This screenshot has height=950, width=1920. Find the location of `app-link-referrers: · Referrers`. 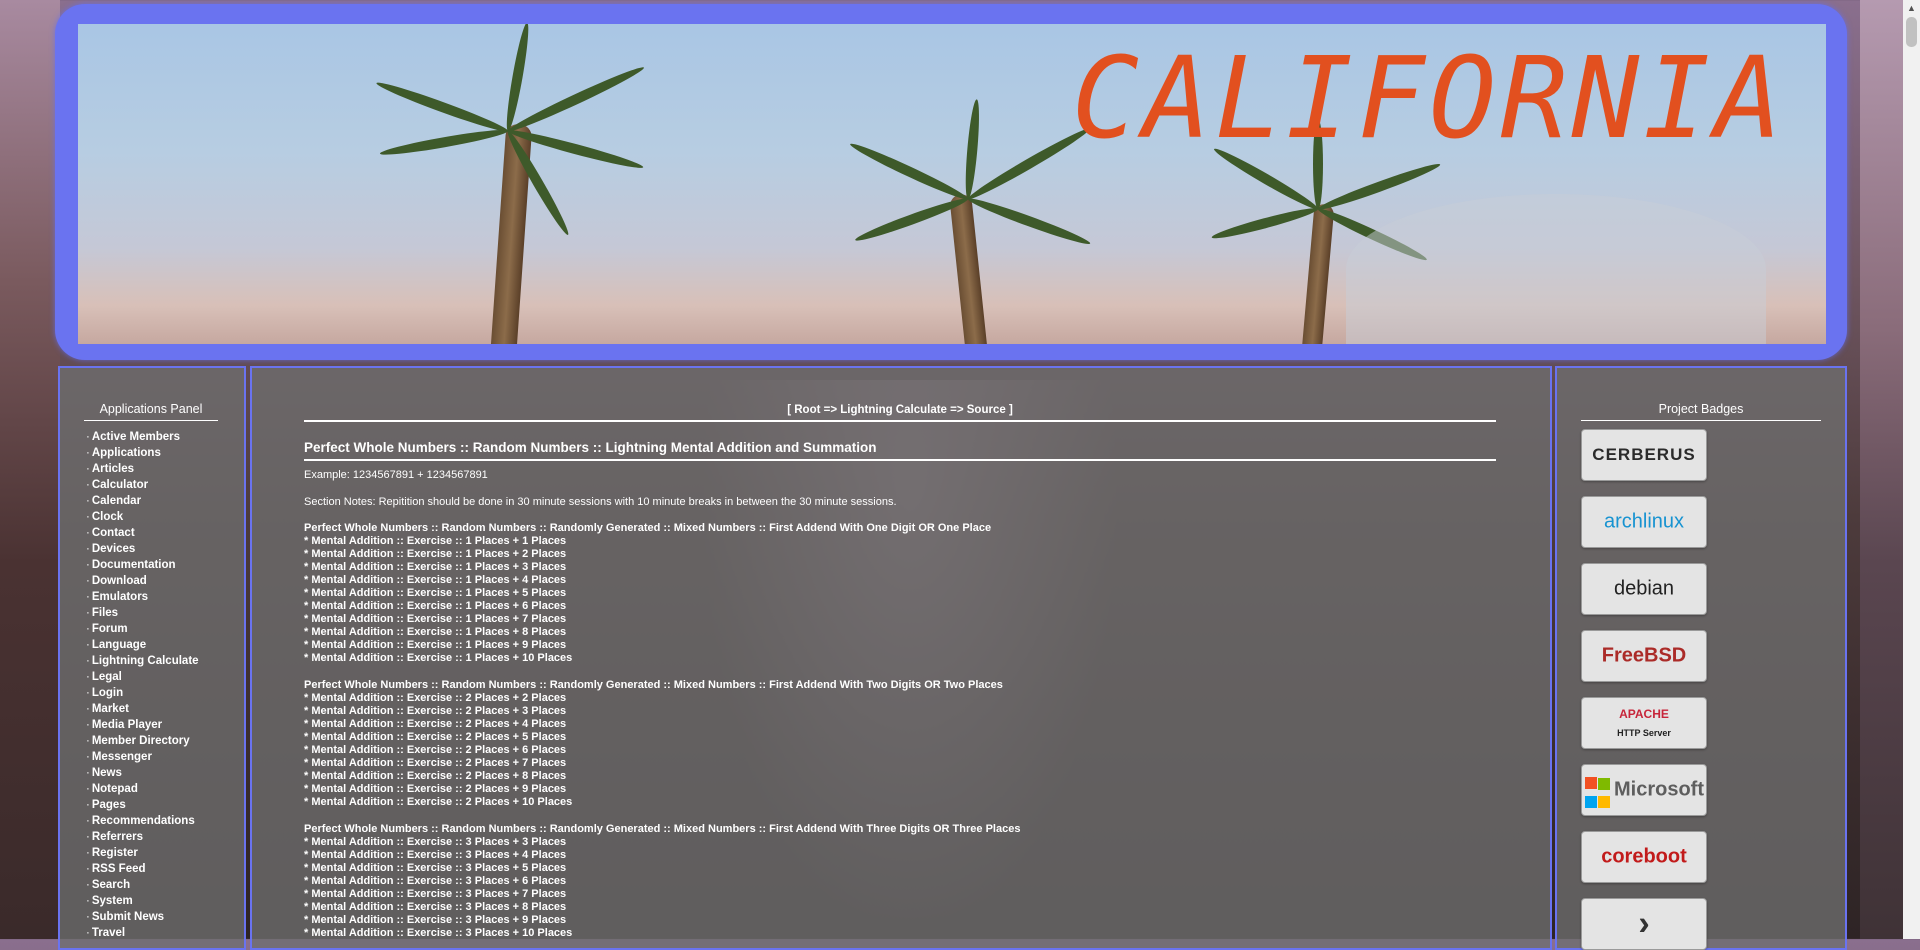

app-link-referrers: · Referrers is located at coordinates (165, 837).